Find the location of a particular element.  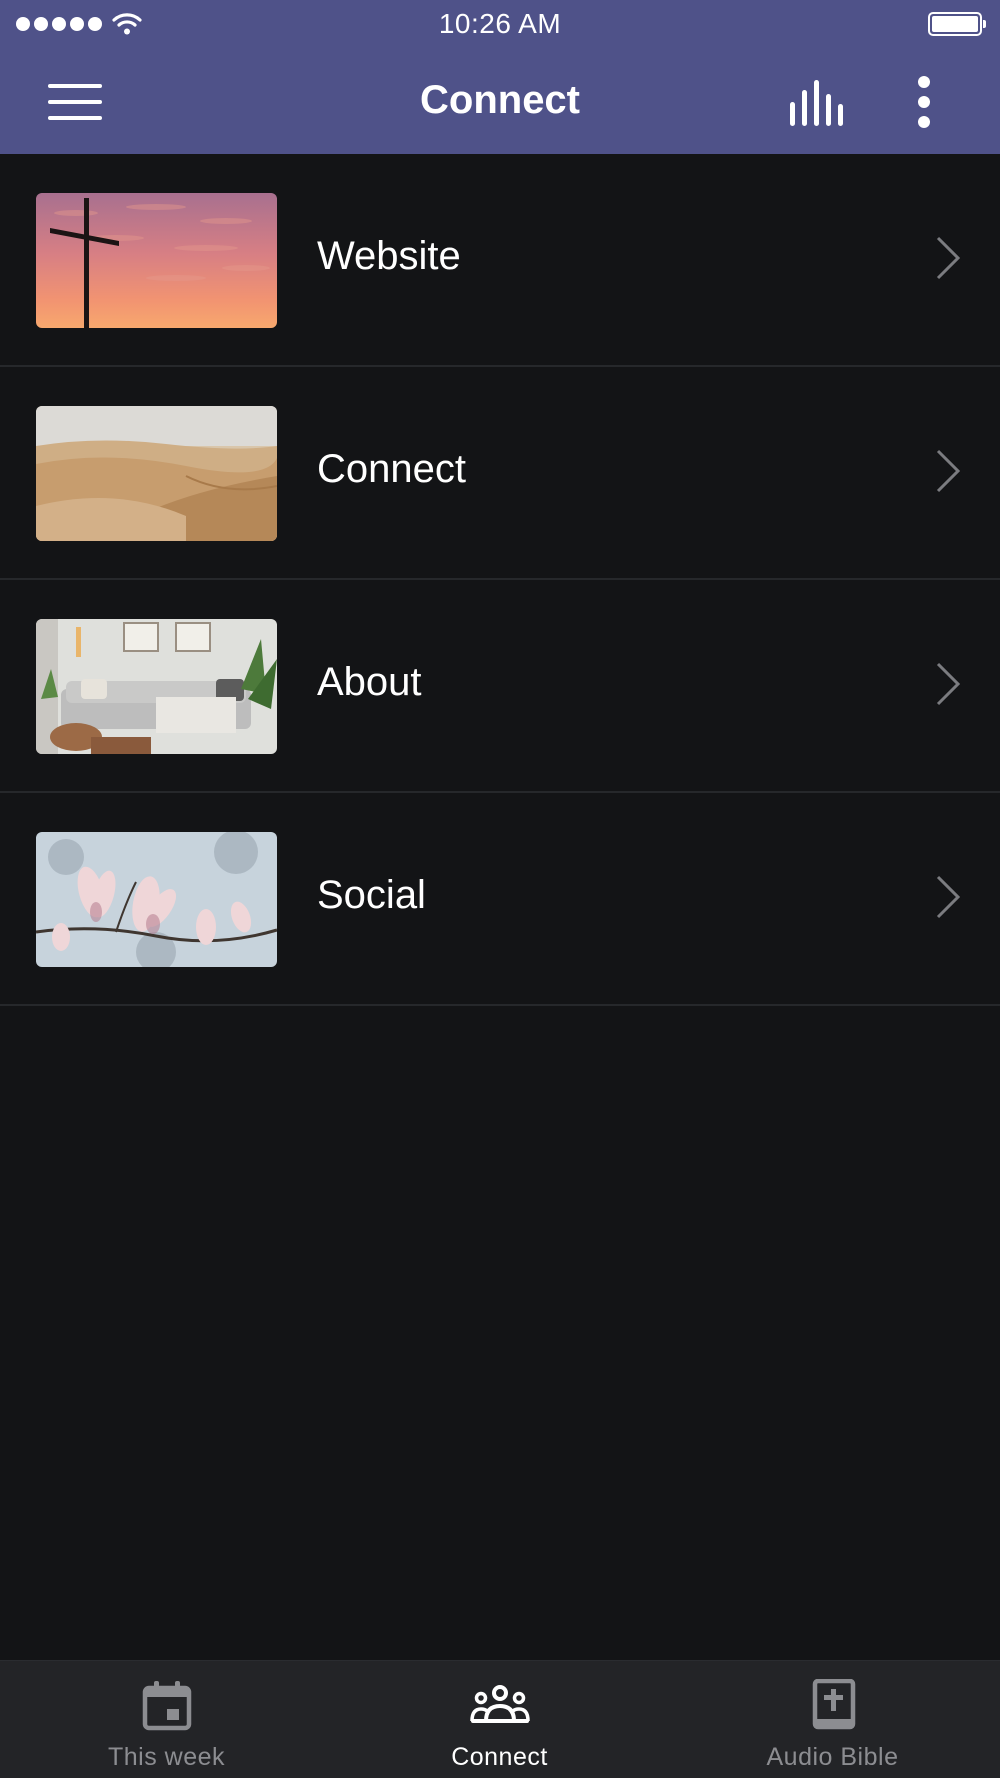

tab-this-week: This week is located at coordinates (166, 1719).